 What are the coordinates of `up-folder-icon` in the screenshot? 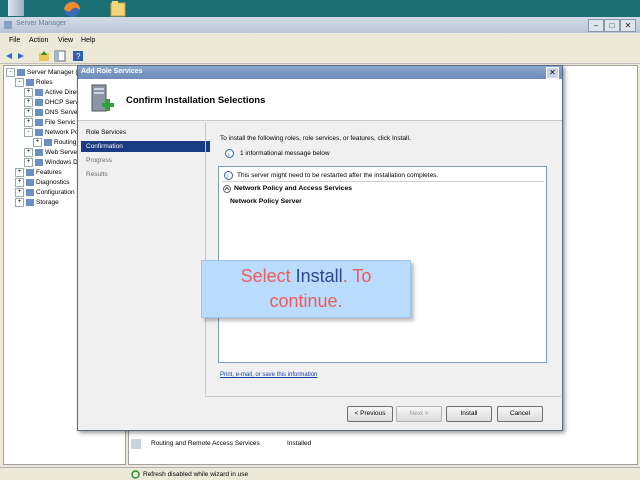 It's located at (44, 56).